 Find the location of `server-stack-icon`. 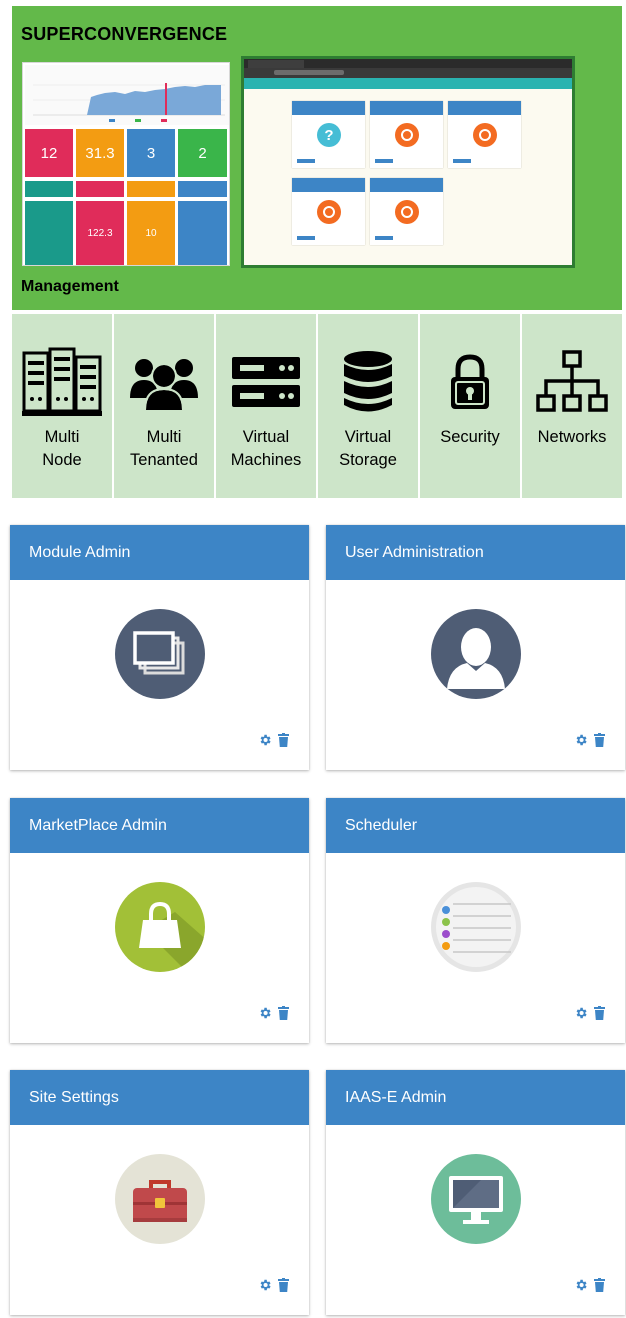

server-stack-icon is located at coordinates (266, 382).